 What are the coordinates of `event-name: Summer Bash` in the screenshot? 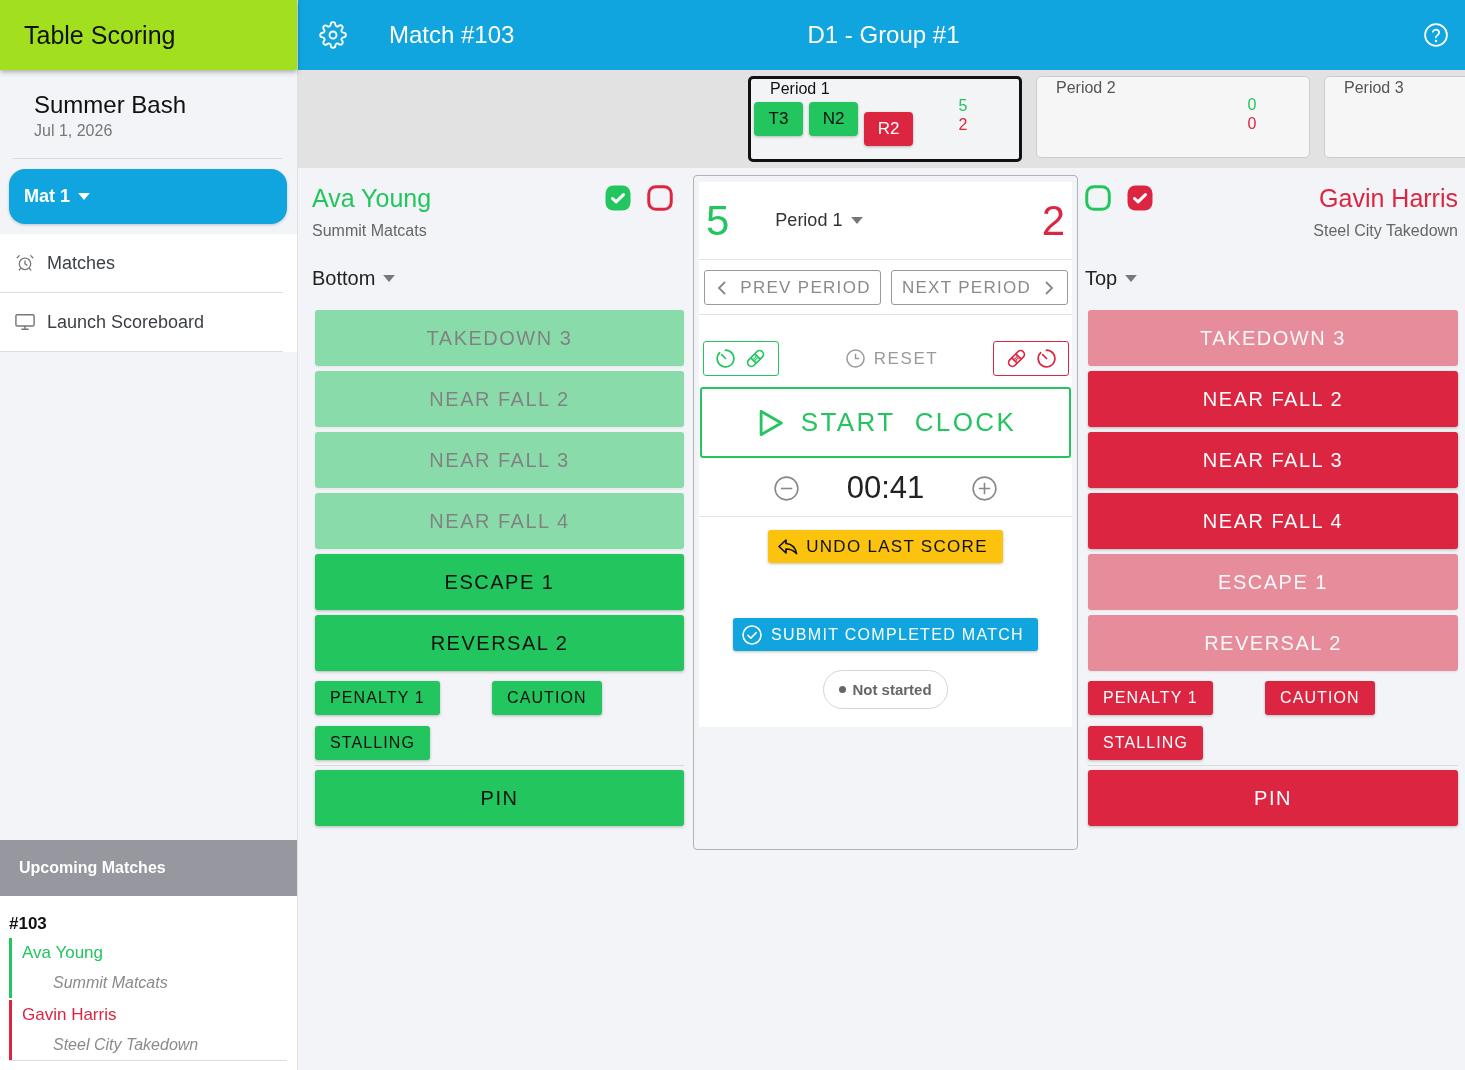 It's located at (111, 105).